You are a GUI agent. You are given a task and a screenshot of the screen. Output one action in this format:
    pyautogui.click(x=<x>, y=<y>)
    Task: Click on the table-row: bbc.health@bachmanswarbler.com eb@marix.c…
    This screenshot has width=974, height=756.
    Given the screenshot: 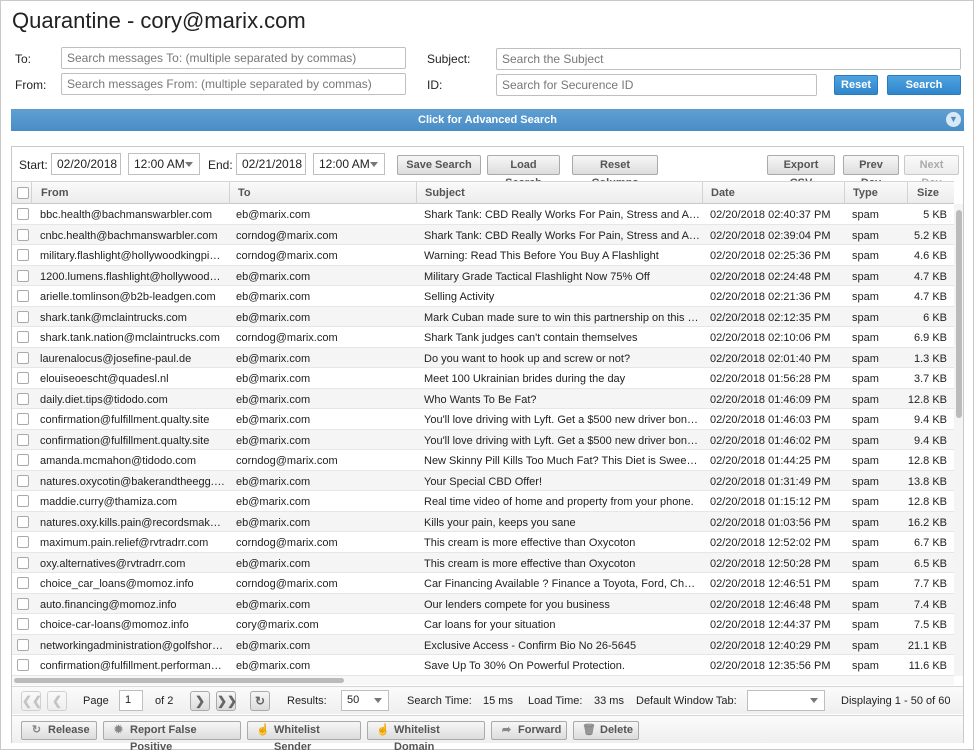 What is the action you would take?
    pyautogui.click(x=483, y=214)
    